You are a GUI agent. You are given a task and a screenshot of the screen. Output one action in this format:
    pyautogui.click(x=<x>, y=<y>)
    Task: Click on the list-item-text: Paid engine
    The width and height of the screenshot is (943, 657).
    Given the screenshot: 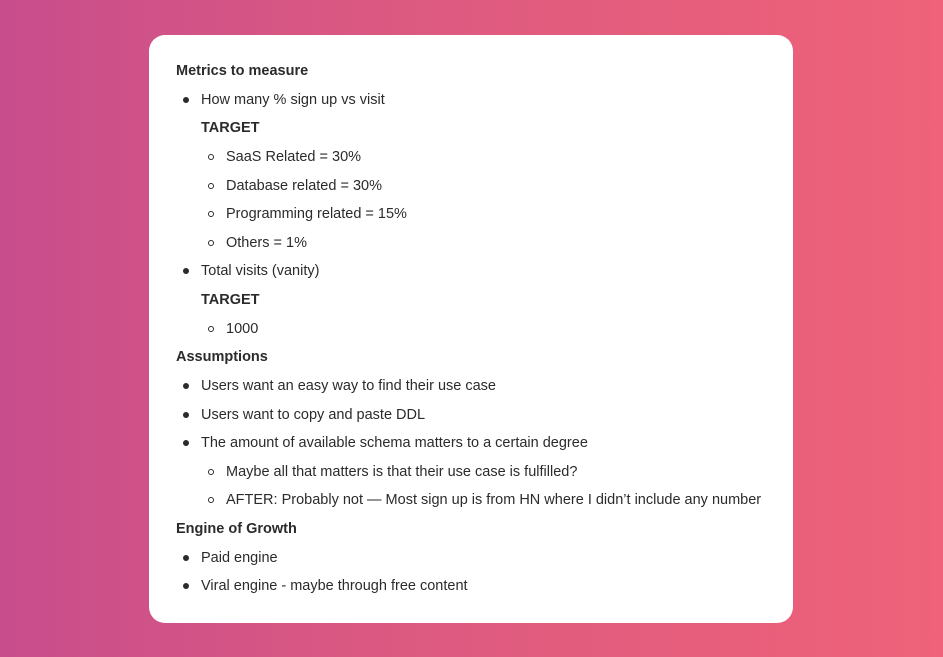 What is the action you would take?
    pyautogui.click(x=239, y=557)
    